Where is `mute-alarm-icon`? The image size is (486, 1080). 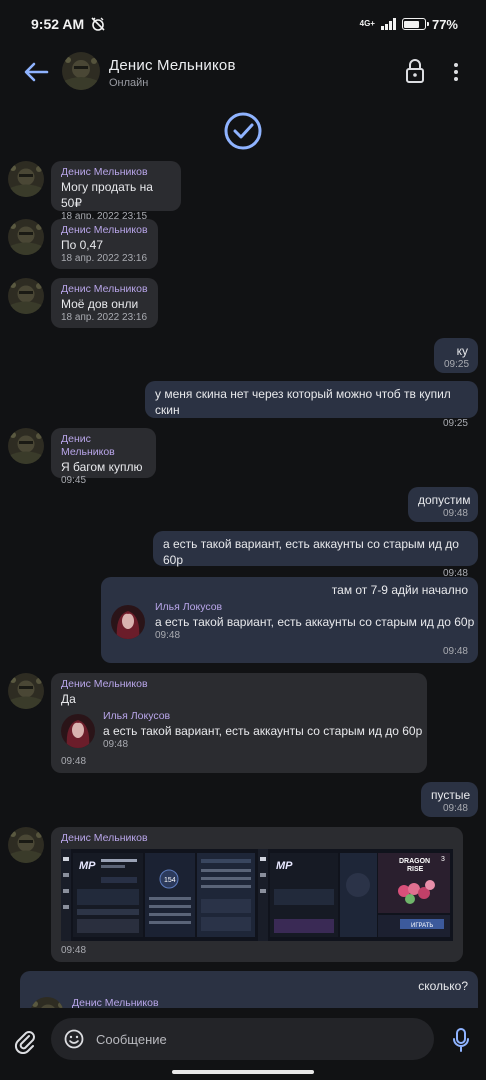 mute-alarm-icon is located at coordinates (98, 24).